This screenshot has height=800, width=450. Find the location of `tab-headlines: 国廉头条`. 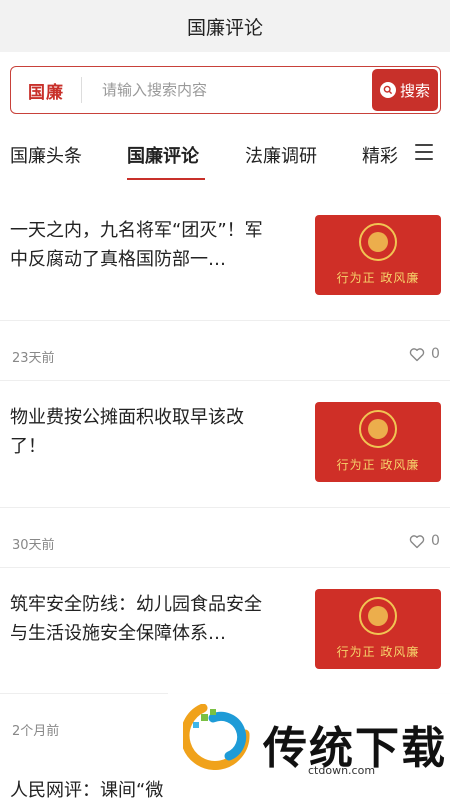

tab-headlines: 国廉头条 is located at coordinates (46, 155).